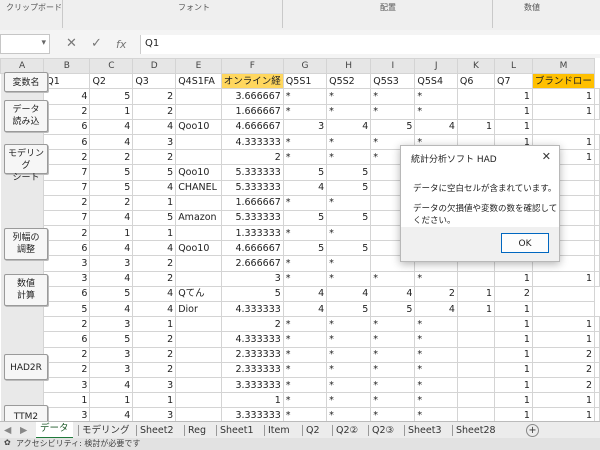 The height and width of the screenshot is (450, 600). I want to click on header-cell: Q5S3, so click(393, 81).